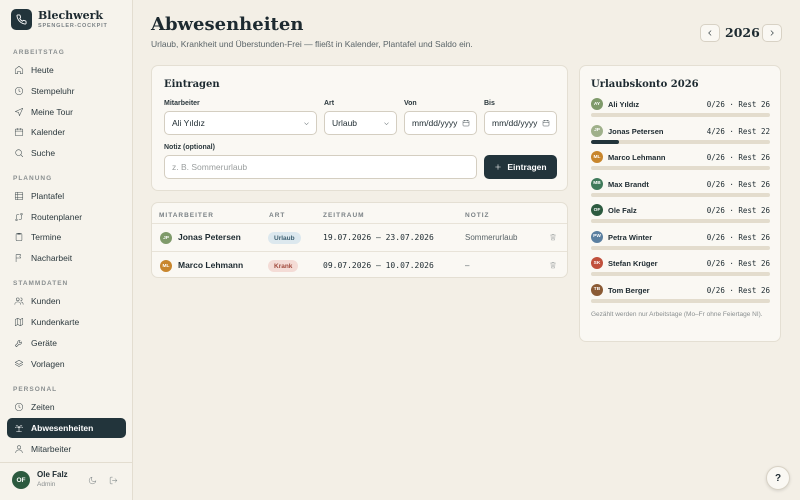 The image size is (800, 500). I want to click on nav-item-label: Meine Tour, so click(52, 112).